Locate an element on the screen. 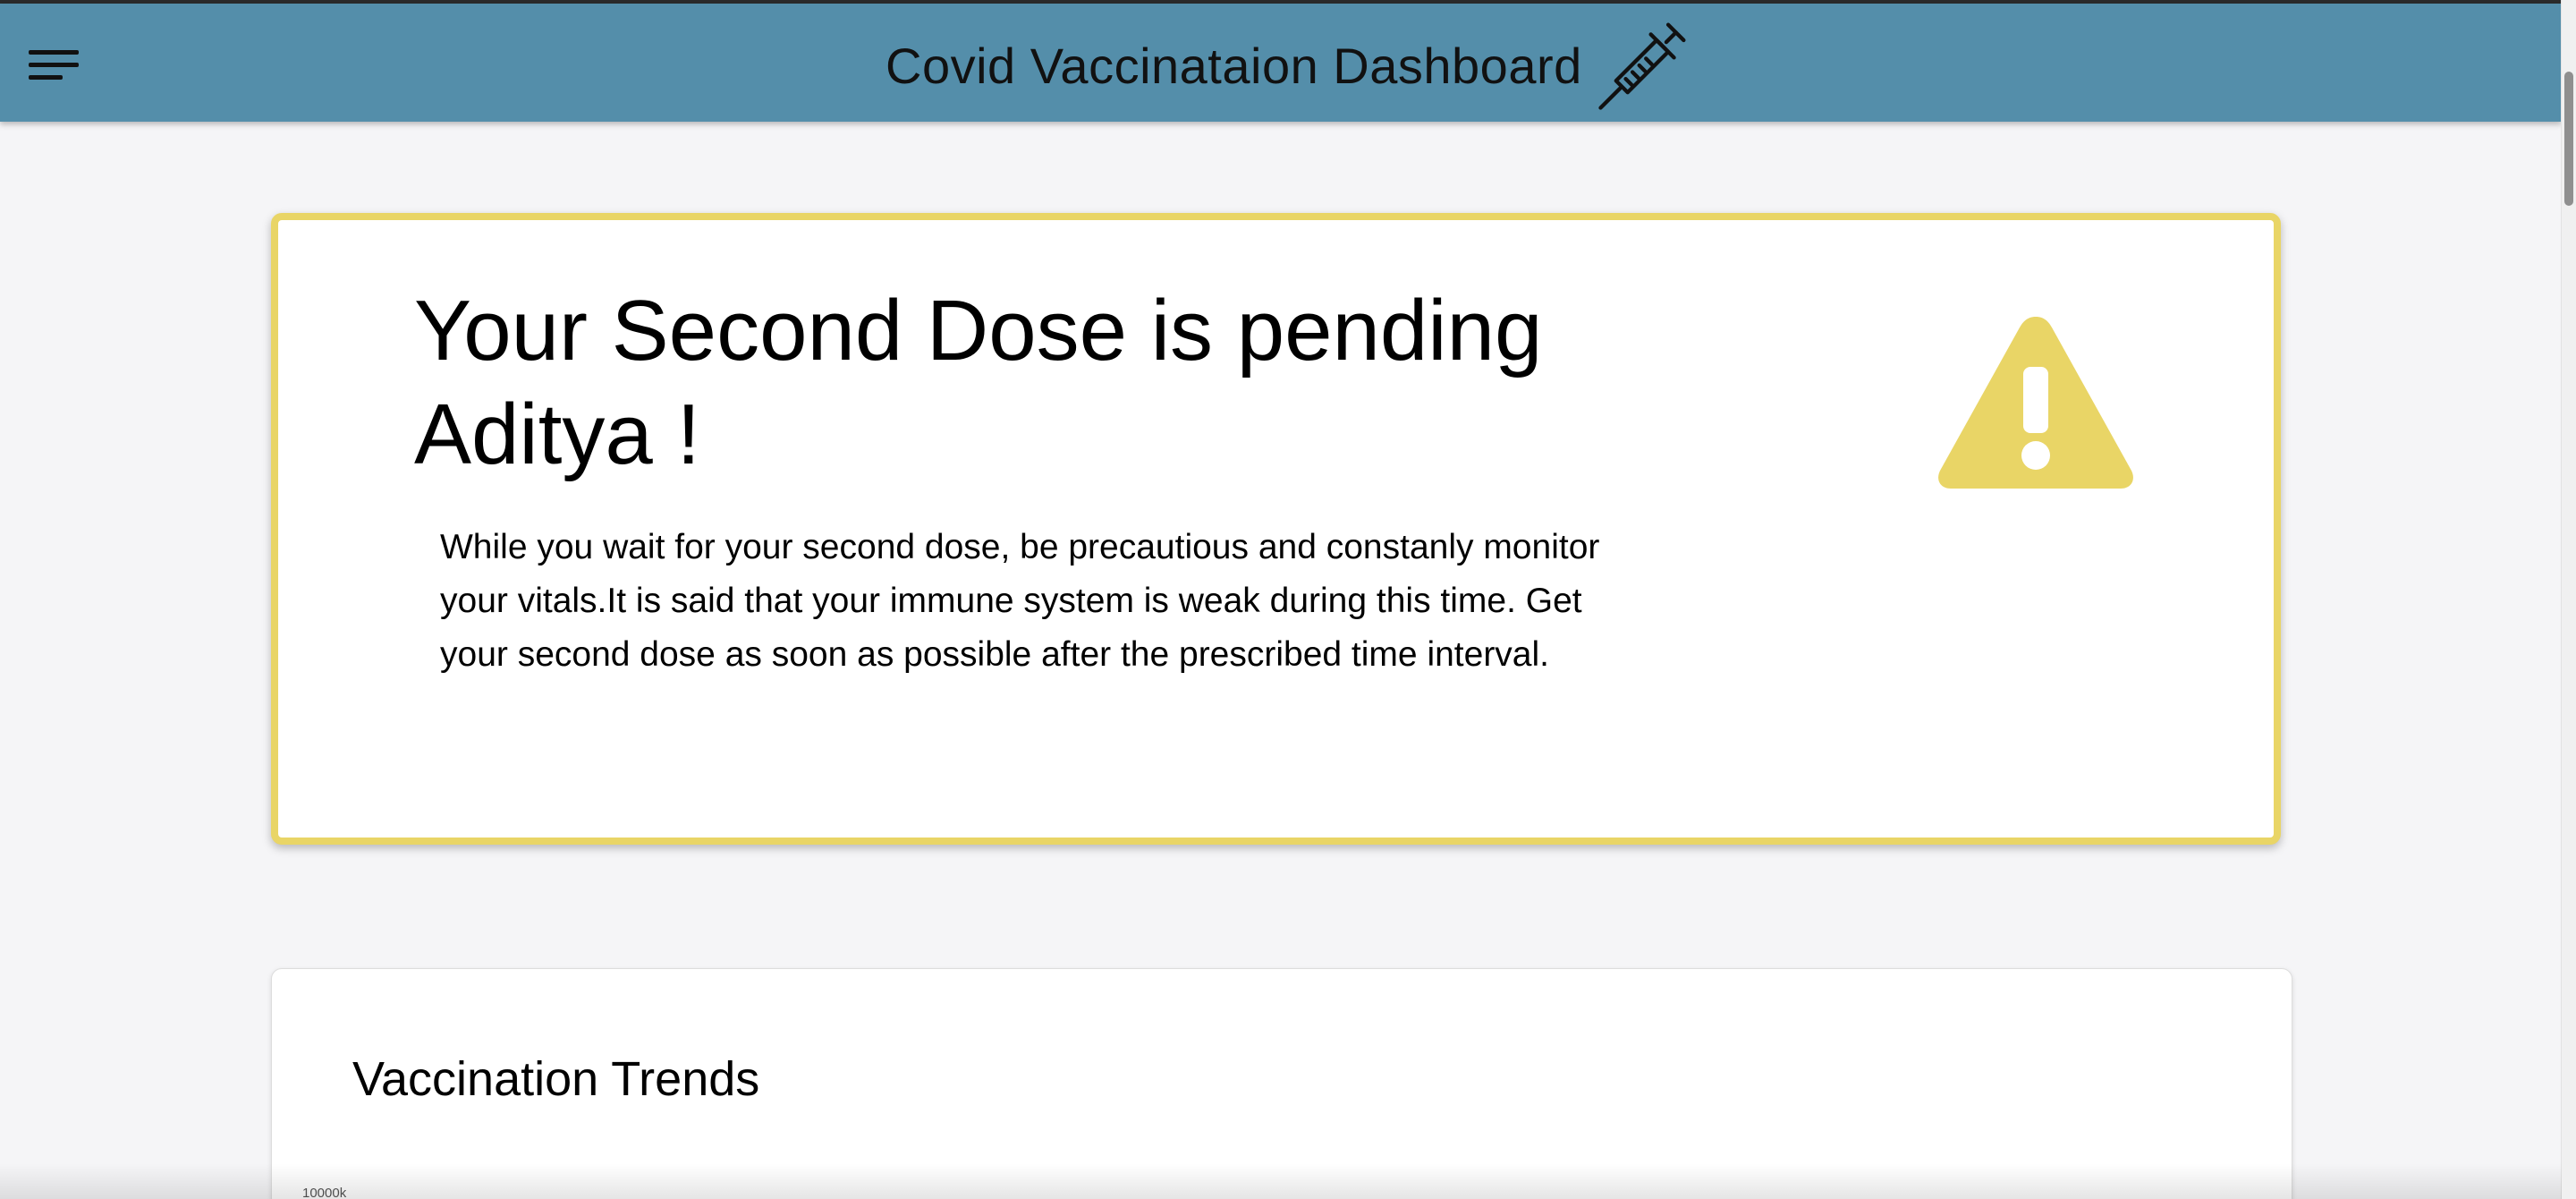 Image resolution: width=2576 pixels, height=1199 pixels. trends-title: Vaccination Trends is located at coordinates (556, 1079).